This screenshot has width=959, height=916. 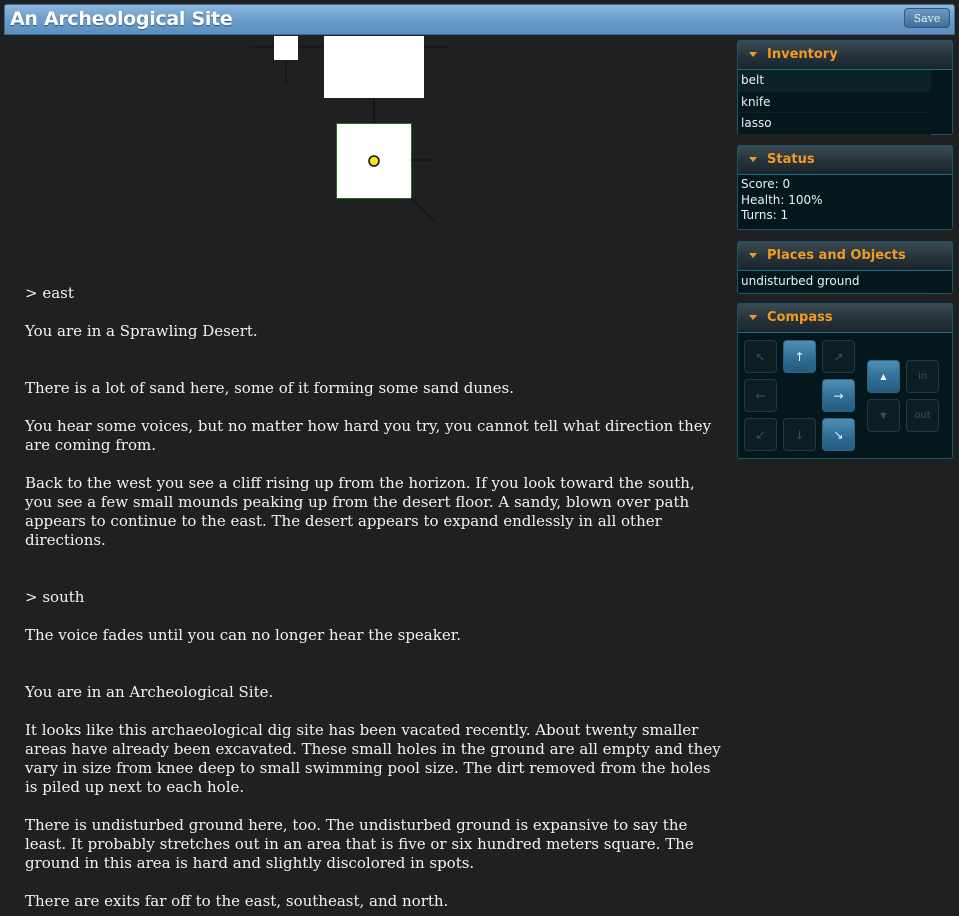 I want to click on status-line: Turns: 1, so click(x=765, y=215).